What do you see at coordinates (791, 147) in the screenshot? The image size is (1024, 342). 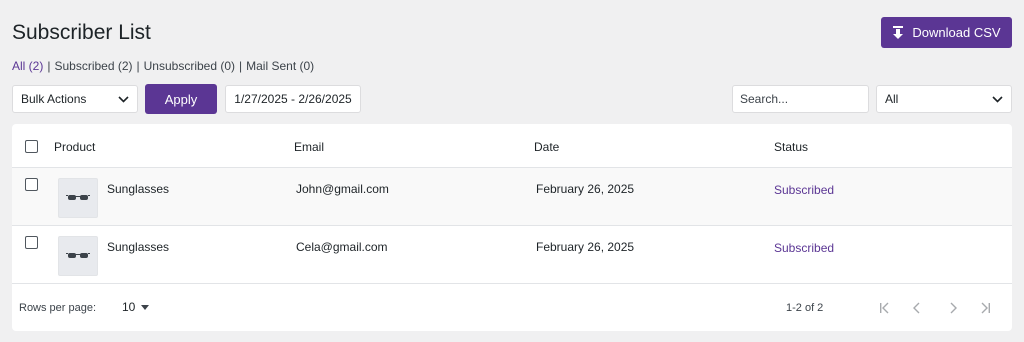 I see `column-status: Status` at bounding box center [791, 147].